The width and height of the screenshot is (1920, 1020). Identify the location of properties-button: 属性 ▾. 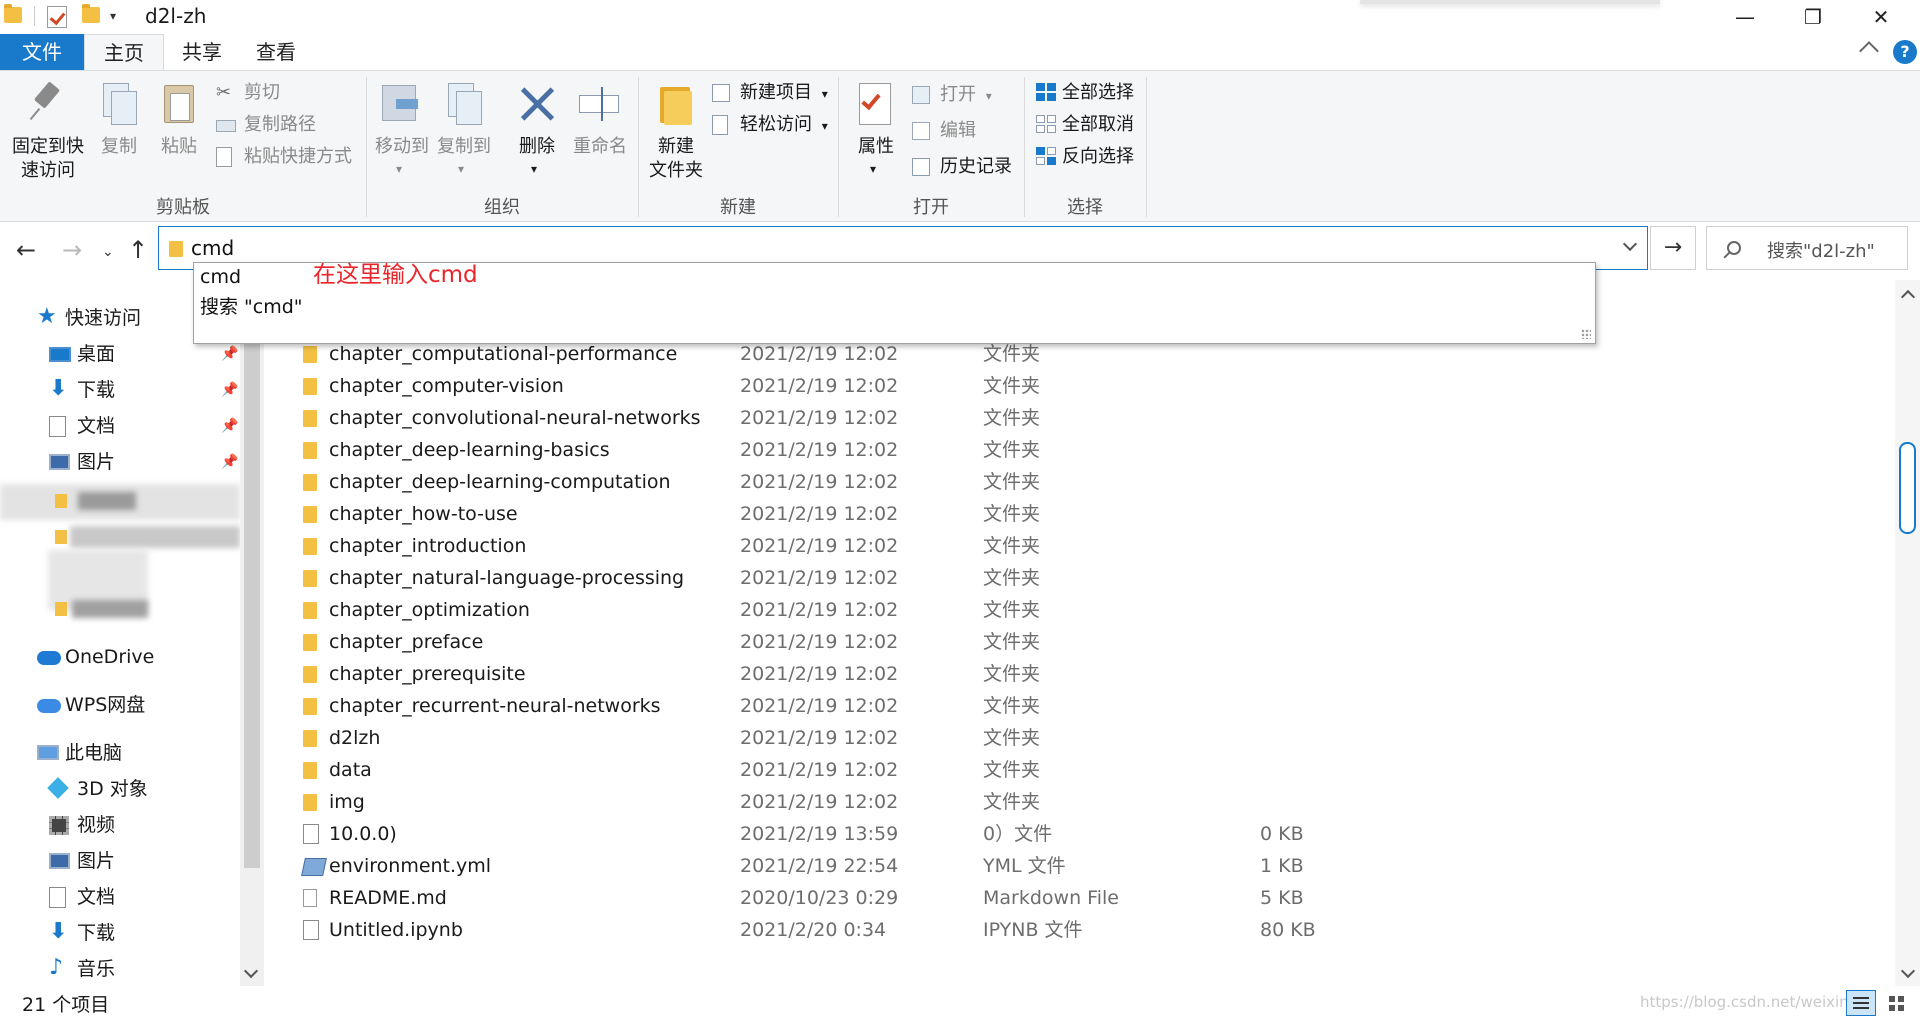
(876, 129).